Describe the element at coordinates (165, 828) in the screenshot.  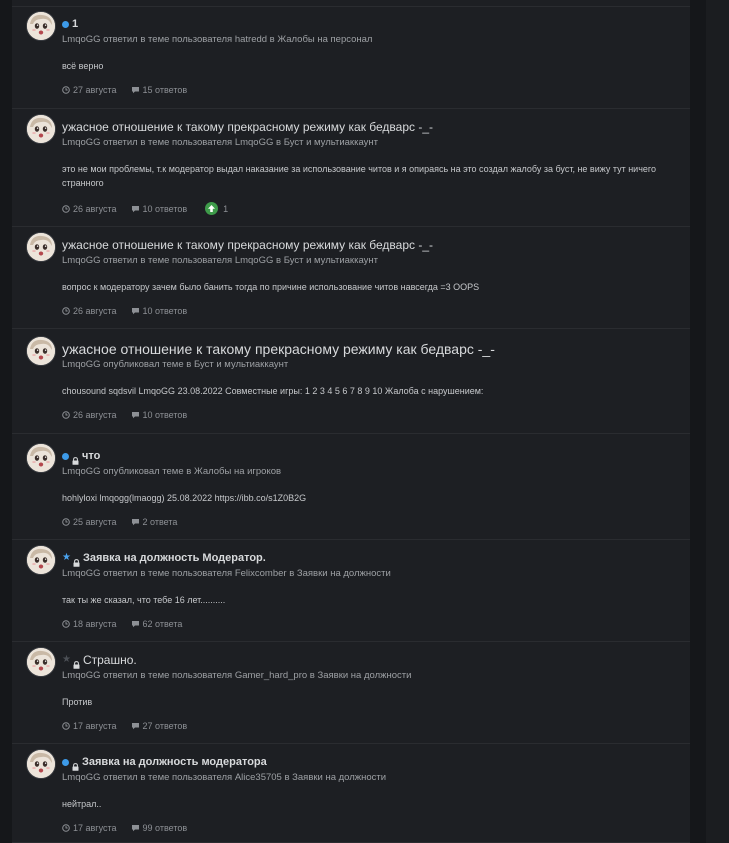
I see `reply-count-text: 99 ответов` at that location.